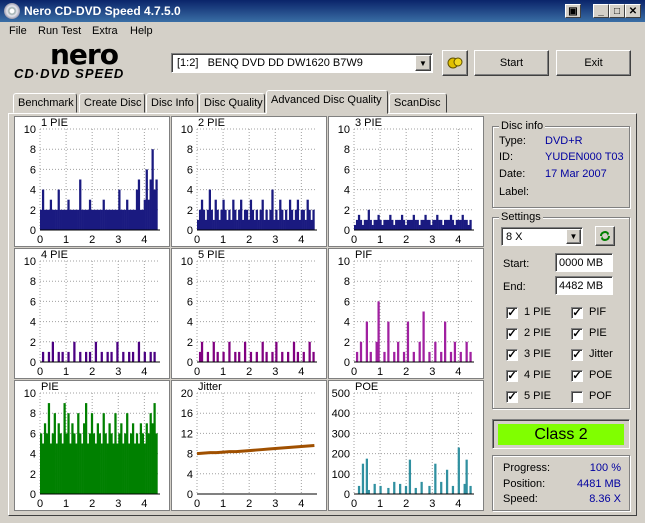 The height and width of the screenshot is (523, 645). Describe the element at coordinates (418, 103) in the screenshot. I see `tab-scandisc: ScanDisc` at that location.